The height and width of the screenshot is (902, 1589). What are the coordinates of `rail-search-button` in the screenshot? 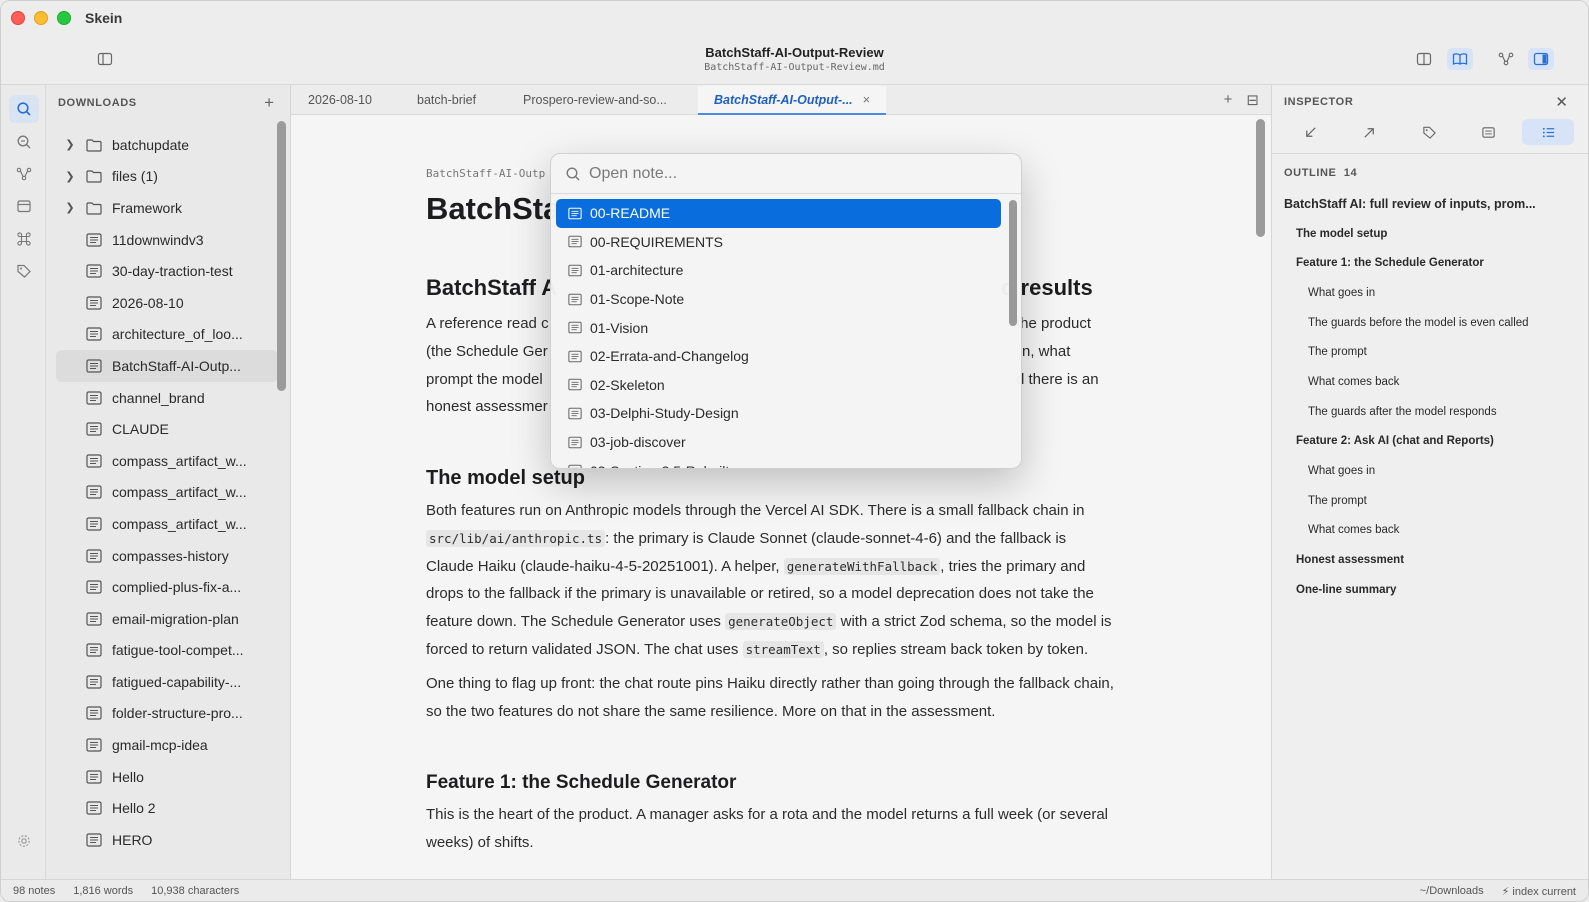 It's located at (24, 109).